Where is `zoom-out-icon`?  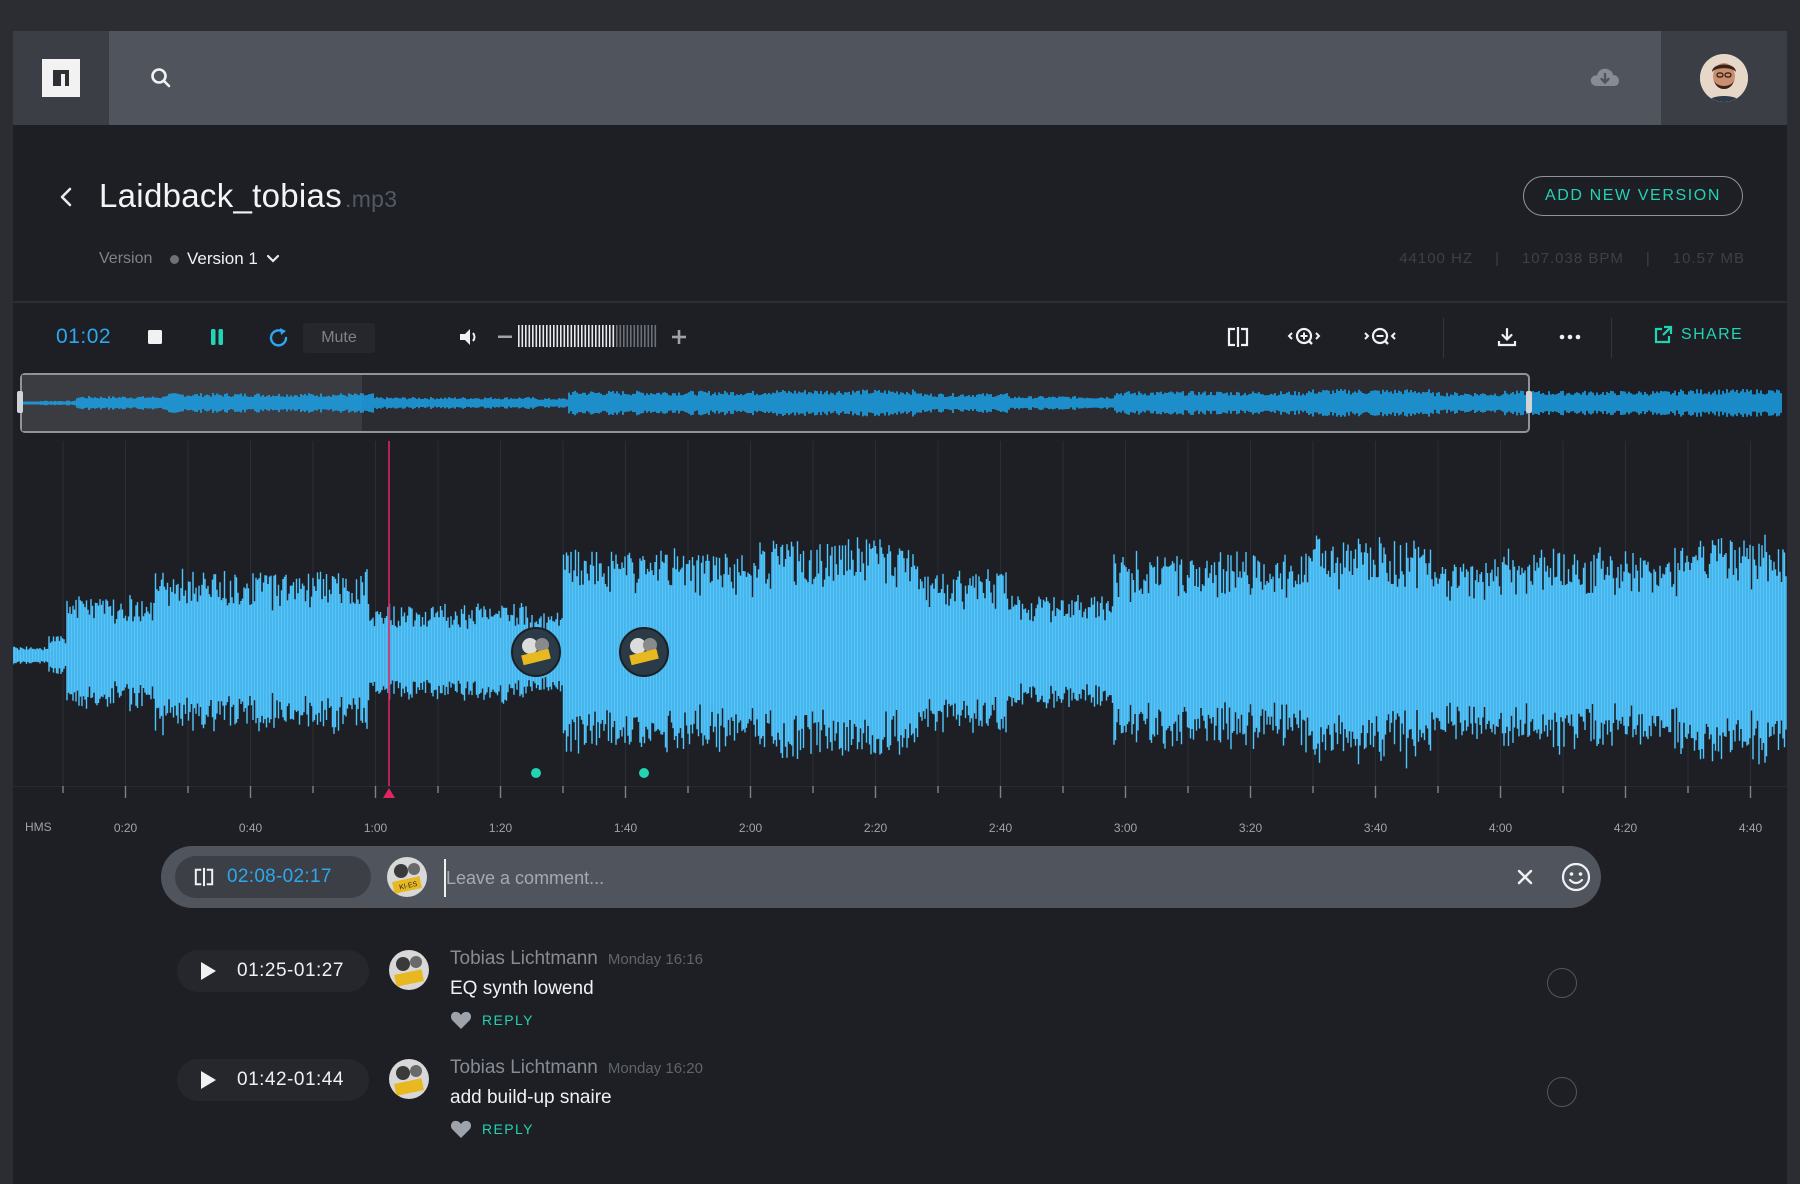
zoom-out-icon is located at coordinates (1380, 336).